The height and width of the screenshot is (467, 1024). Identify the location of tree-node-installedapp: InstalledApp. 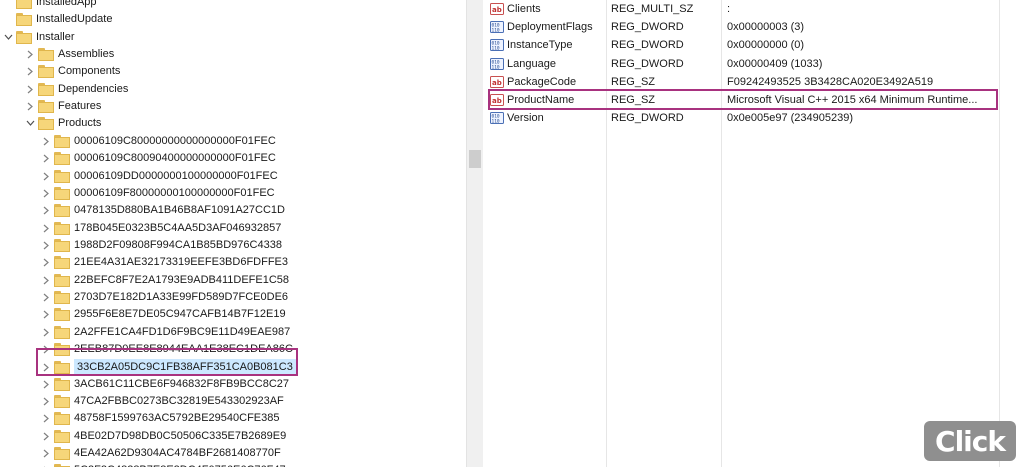
(49, 5).